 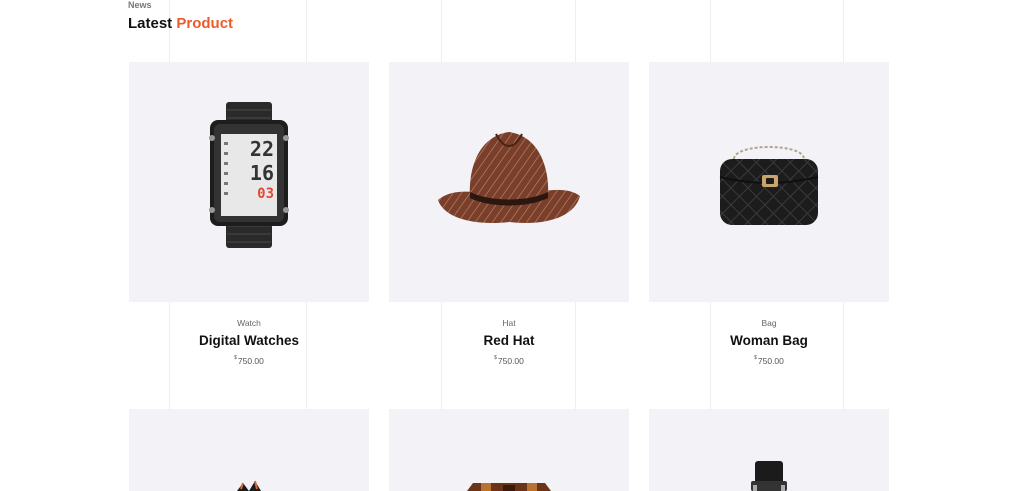 What do you see at coordinates (769, 476) in the screenshot?
I see `wrist-watch-icon` at bounding box center [769, 476].